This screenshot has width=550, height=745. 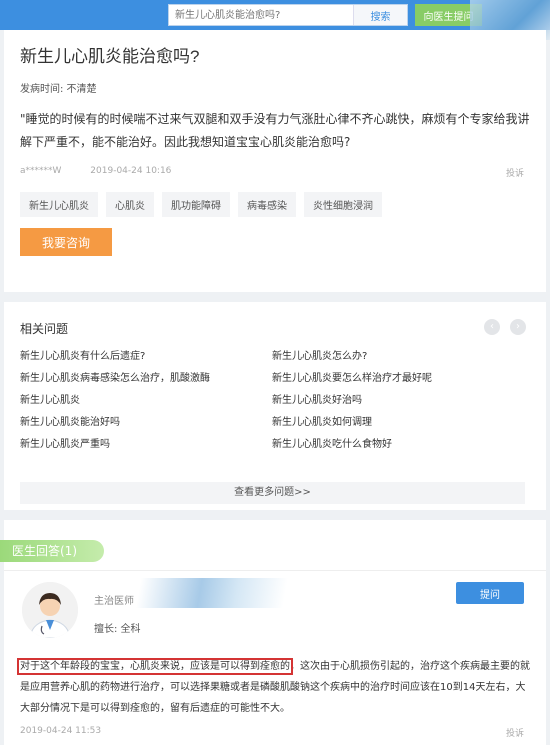 I want to click on doctor-avatar, so click(x=50, y=610).